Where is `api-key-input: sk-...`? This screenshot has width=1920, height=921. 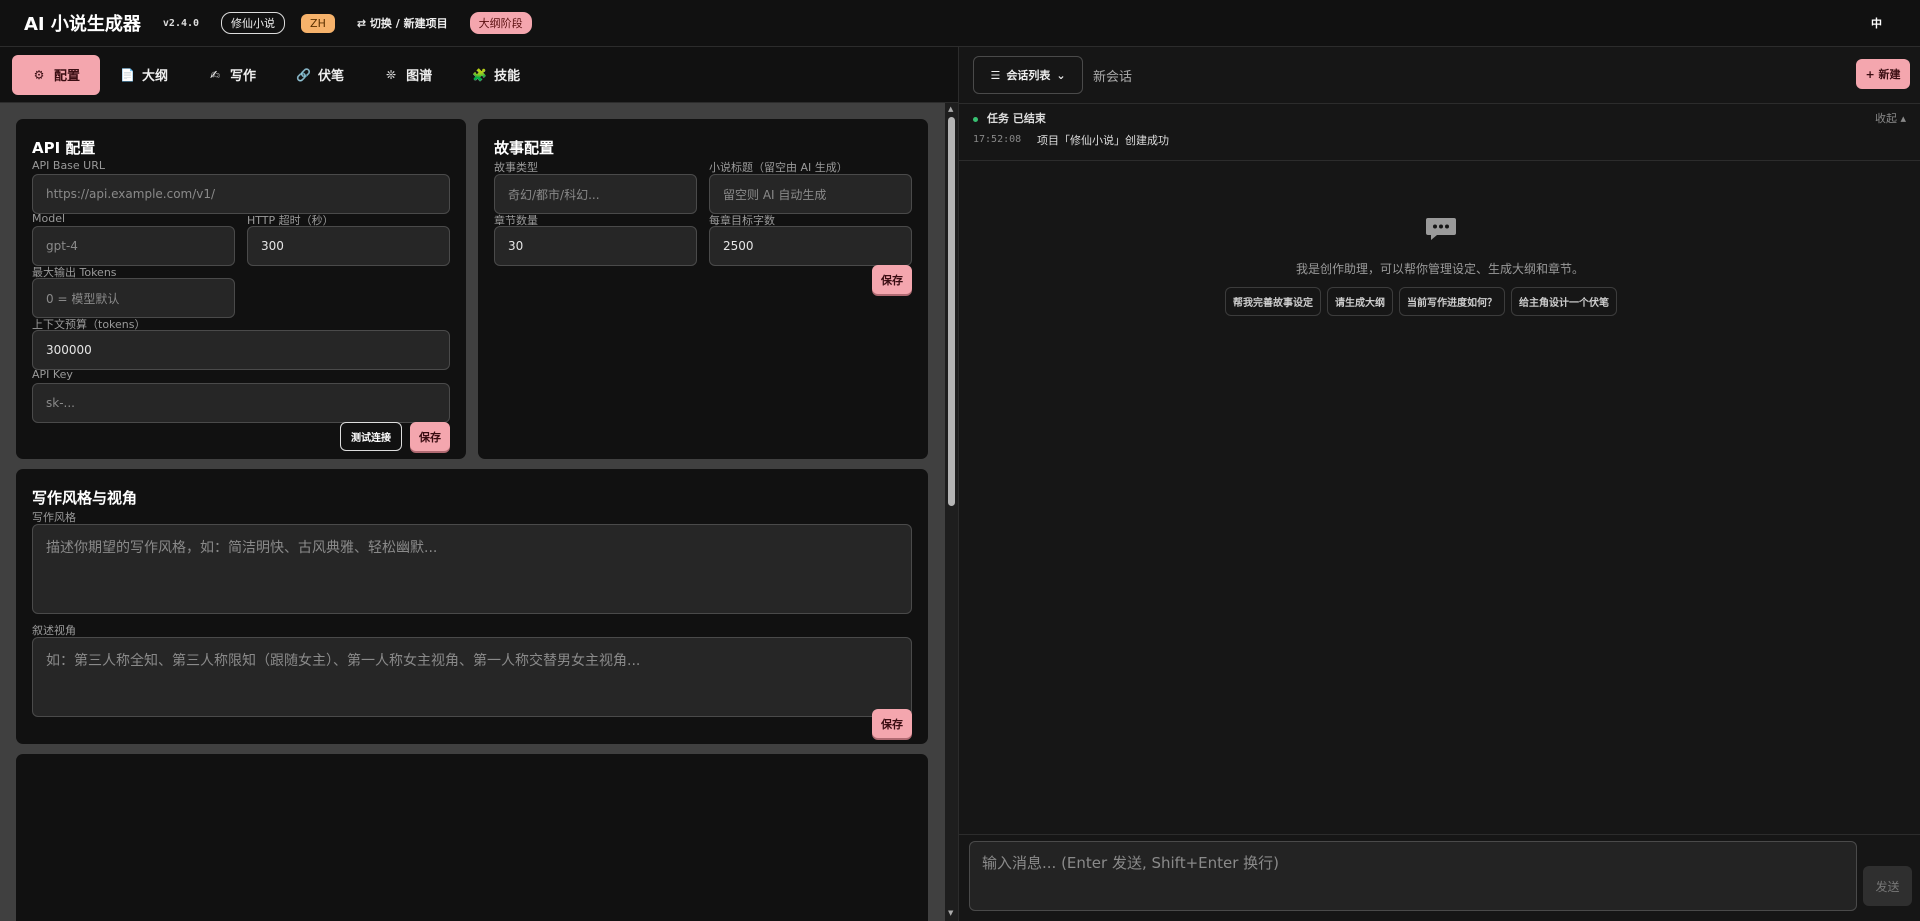 api-key-input: sk-... is located at coordinates (241, 403).